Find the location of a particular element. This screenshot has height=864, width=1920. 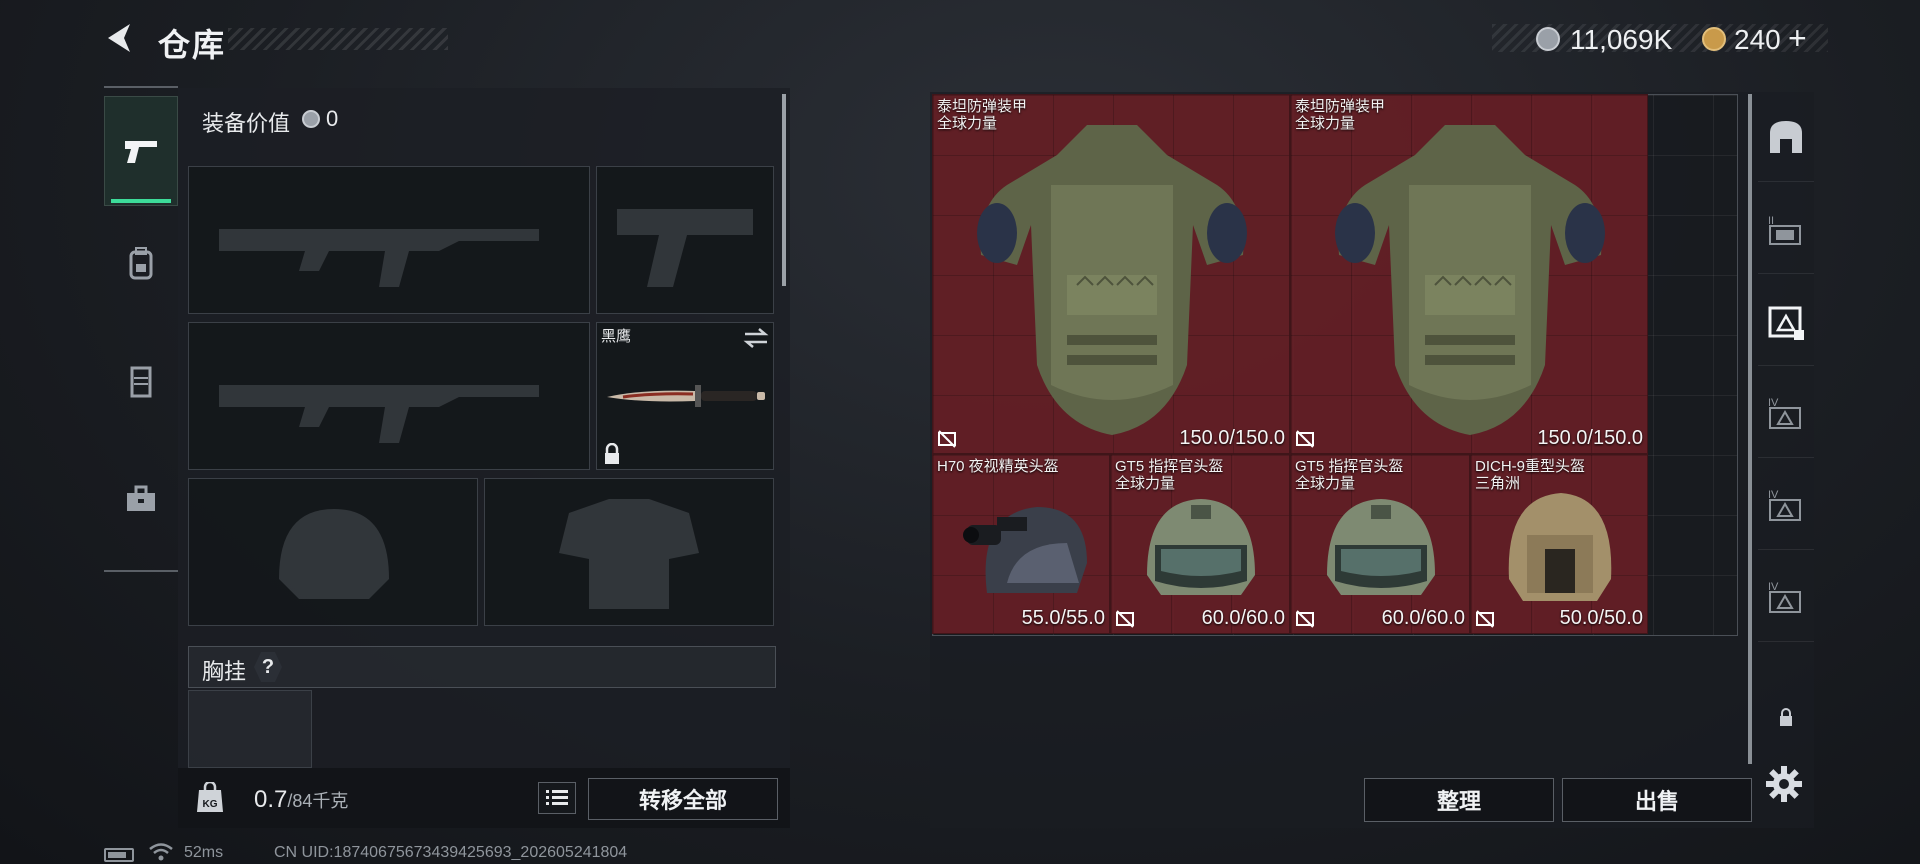

swap-icon is located at coordinates (756, 338).